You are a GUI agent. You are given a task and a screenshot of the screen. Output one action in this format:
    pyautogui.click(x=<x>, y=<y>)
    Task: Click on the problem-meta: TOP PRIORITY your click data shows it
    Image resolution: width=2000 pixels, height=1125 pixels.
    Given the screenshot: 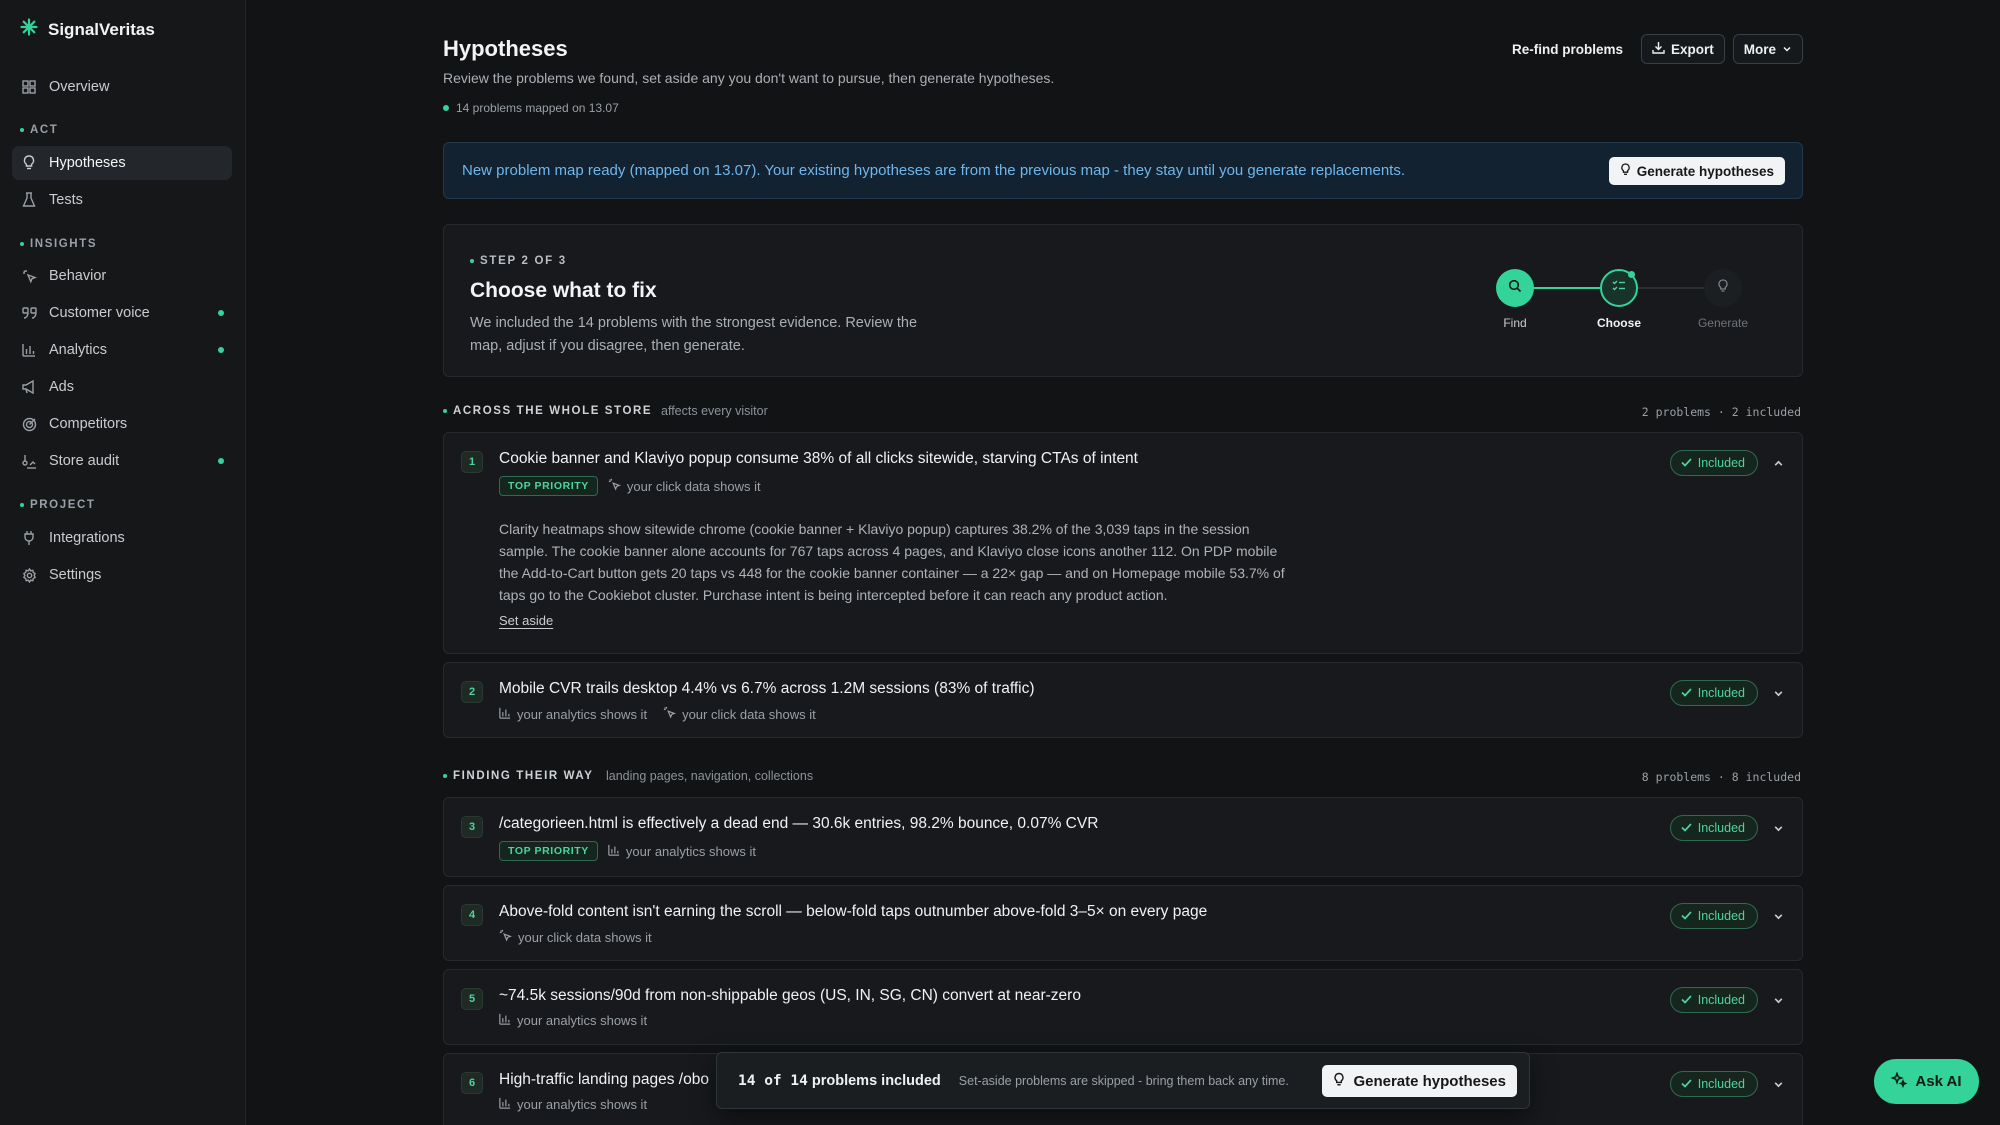 What is the action you would take?
    pyautogui.click(x=630, y=486)
    